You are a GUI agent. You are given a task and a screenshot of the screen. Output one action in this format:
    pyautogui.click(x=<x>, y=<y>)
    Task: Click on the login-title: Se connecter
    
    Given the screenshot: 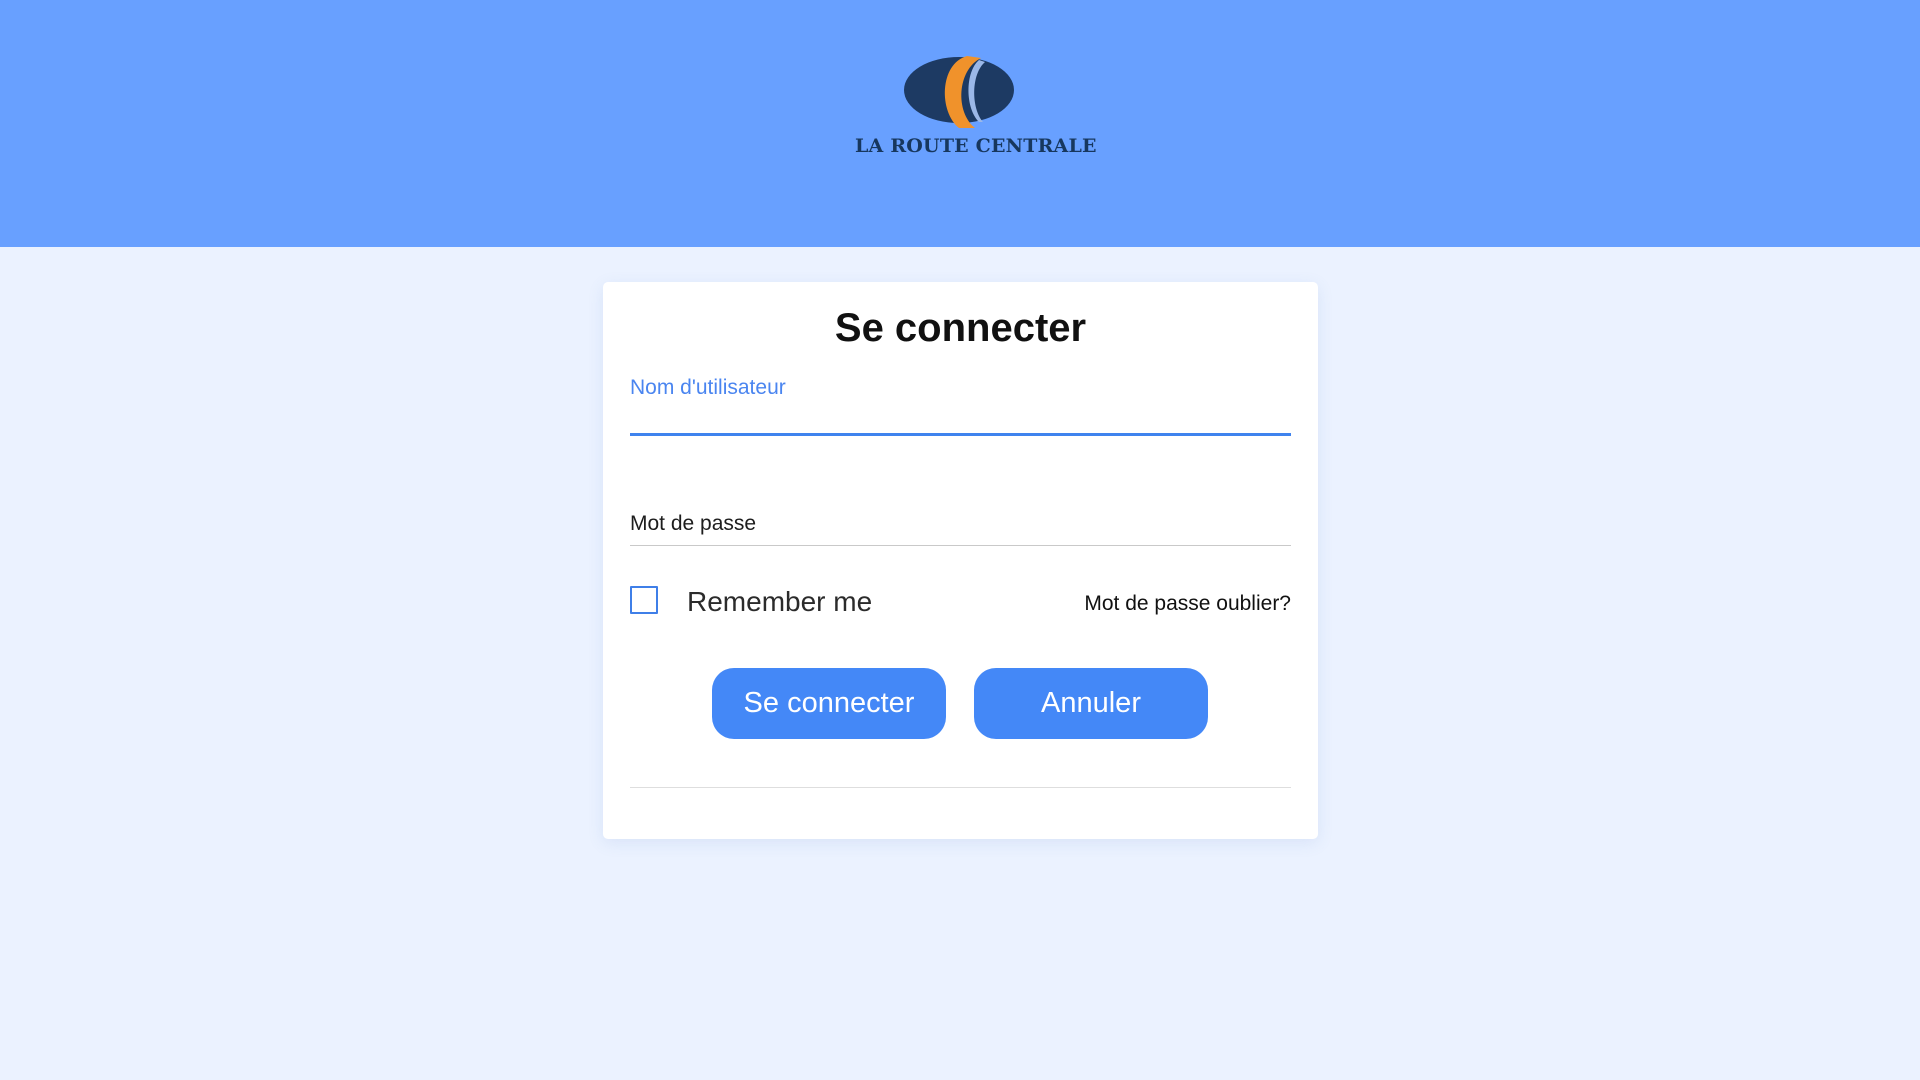 What is the action you would take?
    pyautogui.click(x=960, y=328)
    